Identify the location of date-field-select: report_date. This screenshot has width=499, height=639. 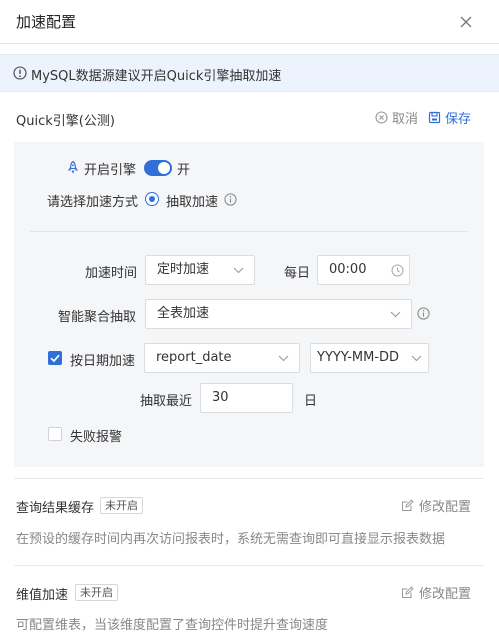
(222, 358).